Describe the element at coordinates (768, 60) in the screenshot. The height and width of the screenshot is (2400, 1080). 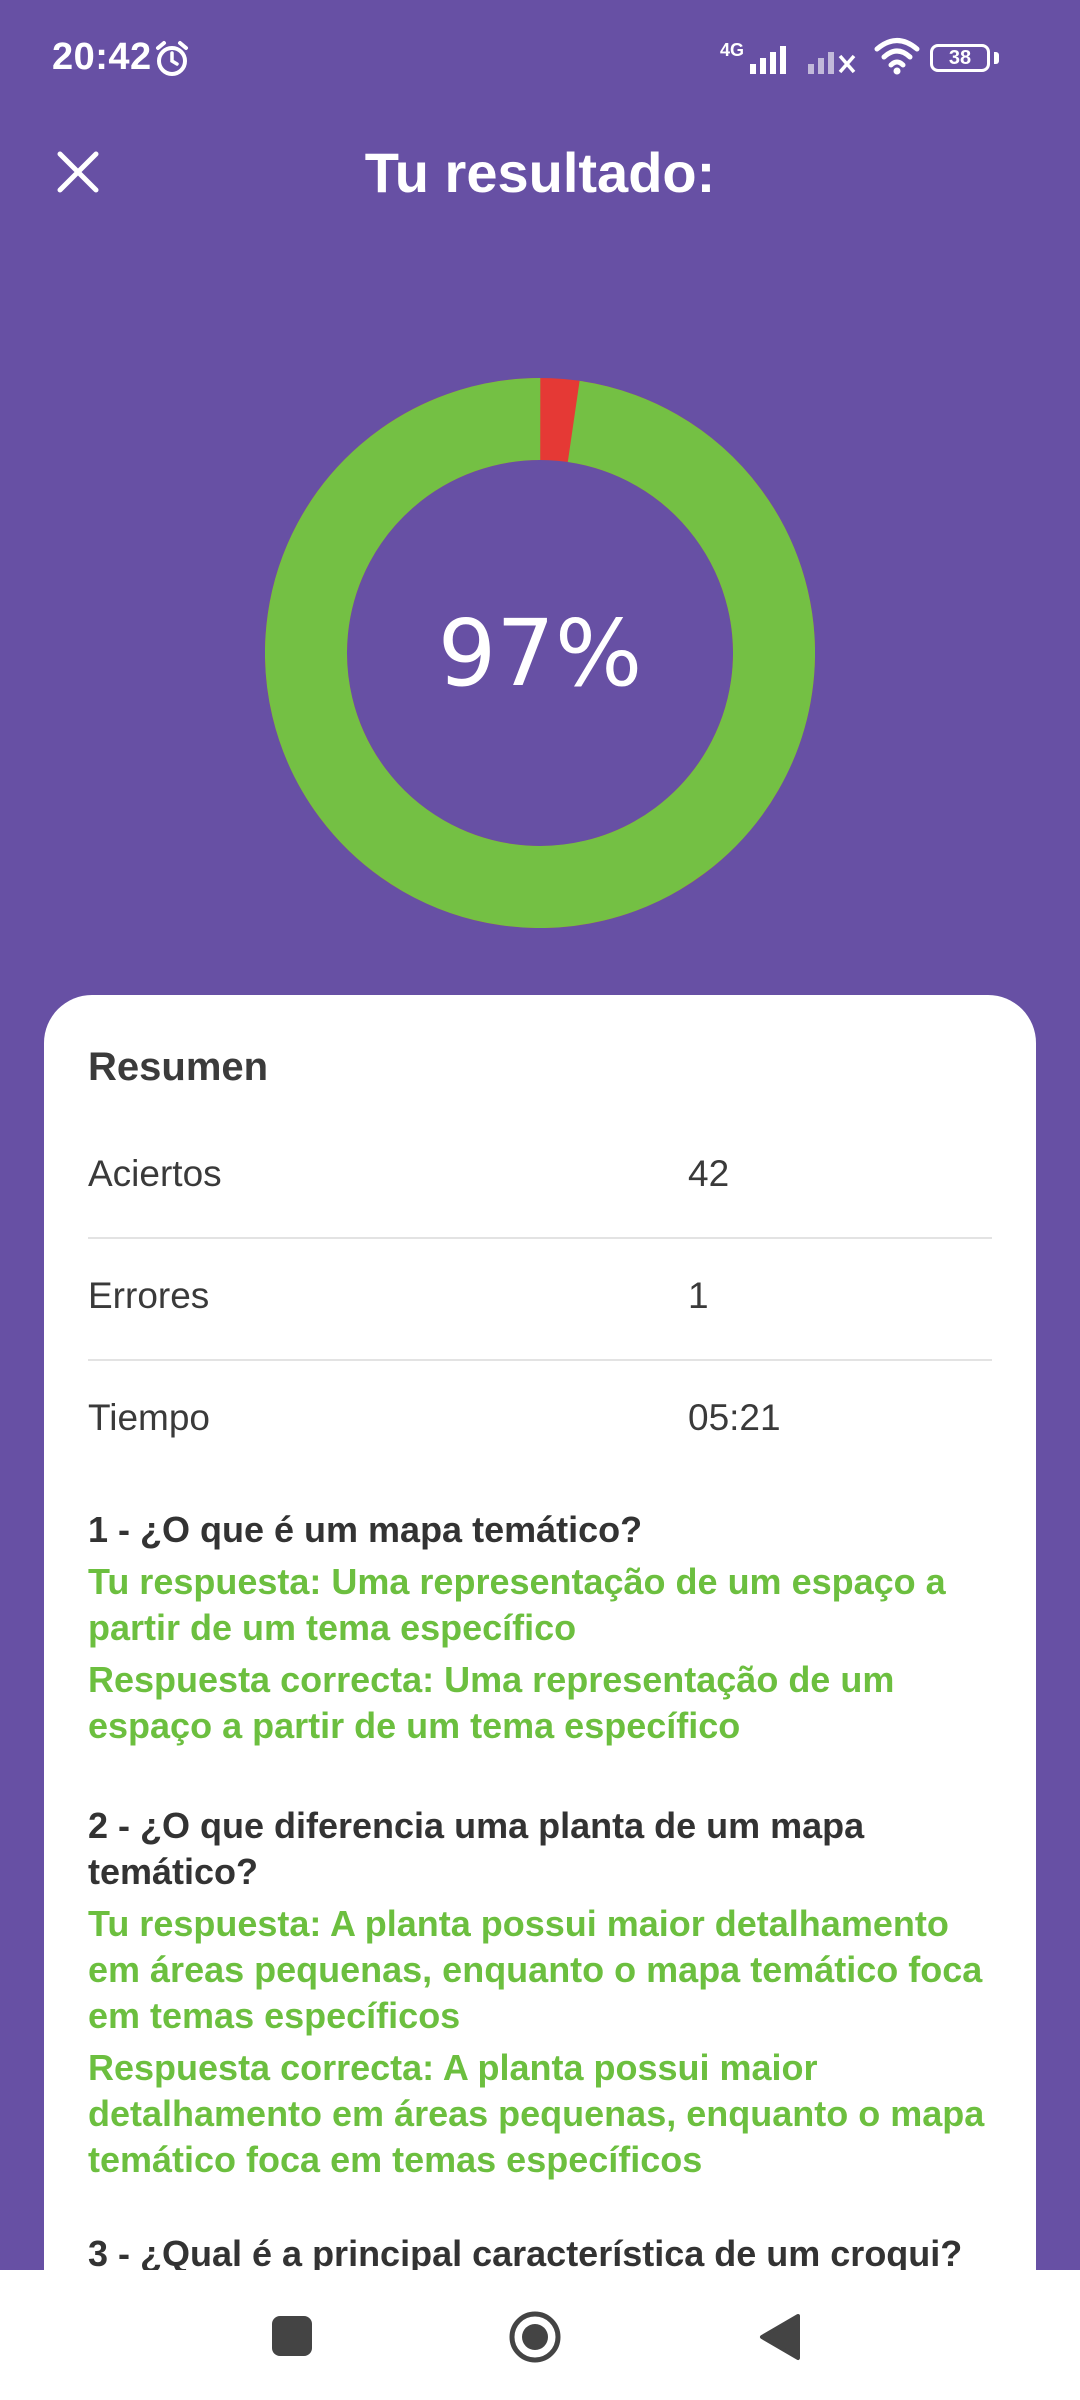
I see `signal-icon` at that location.